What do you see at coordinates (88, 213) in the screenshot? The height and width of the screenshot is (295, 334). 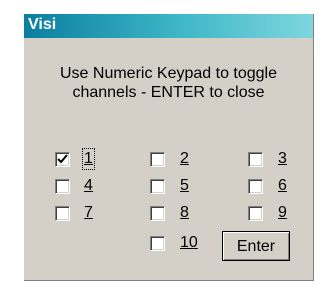 I see `channel-7-label: 7` at bounding box center [88, 213].